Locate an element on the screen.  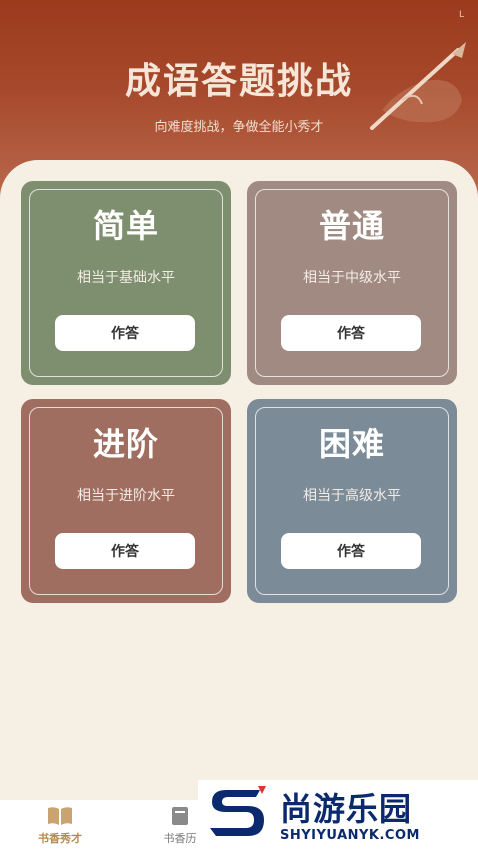
page-title: 成语答题挑战 is located at coordinates (238, 81).